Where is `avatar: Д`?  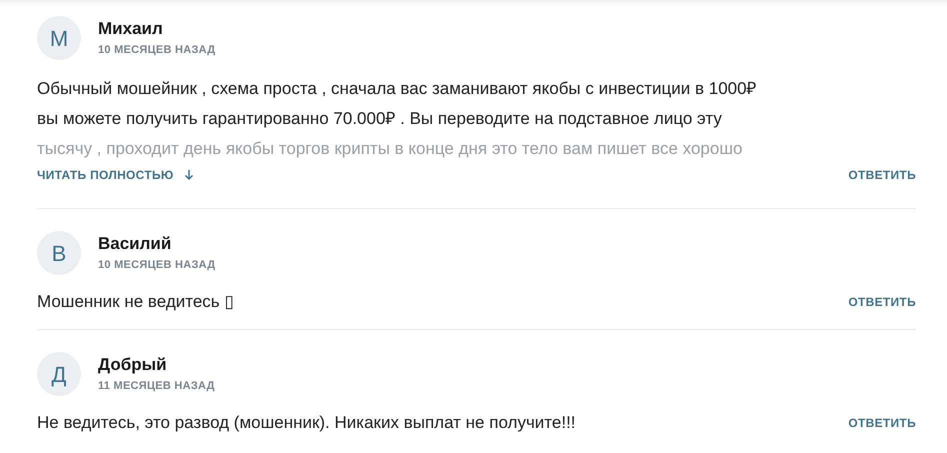
avatar: Д is located at coordinates (59, 374).